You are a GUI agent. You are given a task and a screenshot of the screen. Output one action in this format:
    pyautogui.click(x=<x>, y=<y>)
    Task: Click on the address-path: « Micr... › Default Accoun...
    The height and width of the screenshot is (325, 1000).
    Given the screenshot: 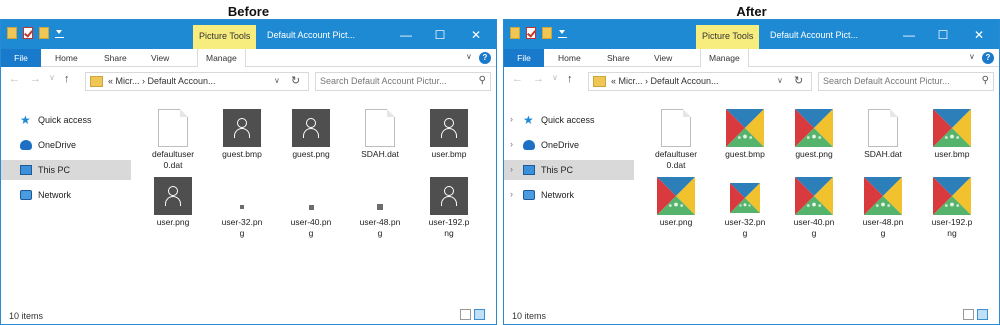 What is the action you would take?
    pyautogui.click(x=665, y=81)
    